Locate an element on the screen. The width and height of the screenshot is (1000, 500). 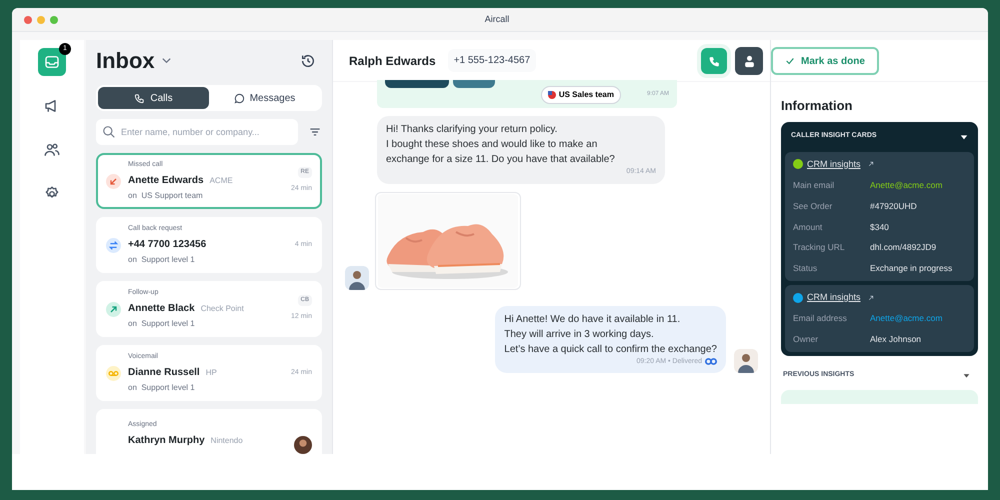
field-label: See Order is located at coordinates (813, 206).